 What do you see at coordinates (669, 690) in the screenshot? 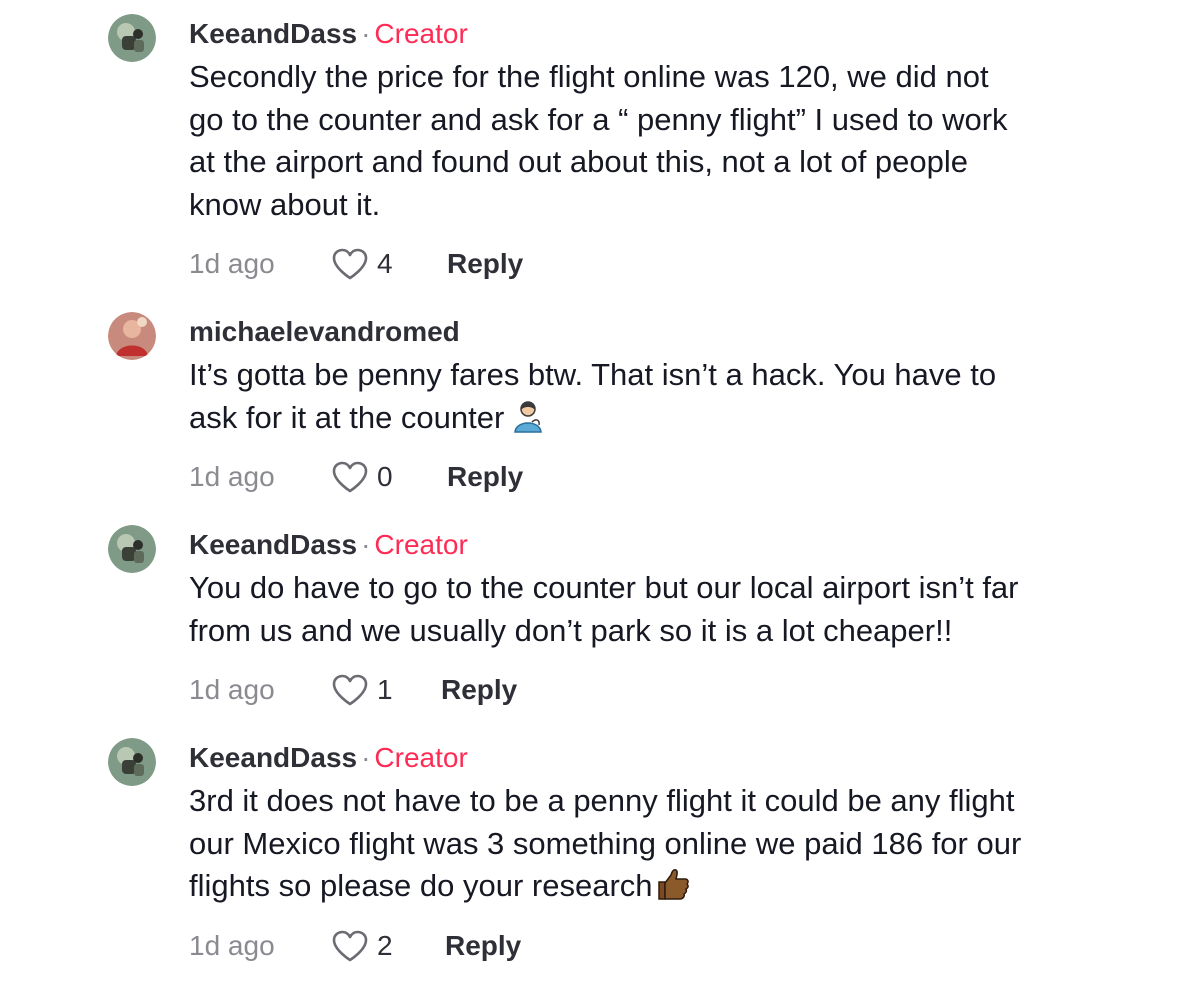
I see `comment-actions: 1d ago 1 Reply` at bounding box center [669, 690].